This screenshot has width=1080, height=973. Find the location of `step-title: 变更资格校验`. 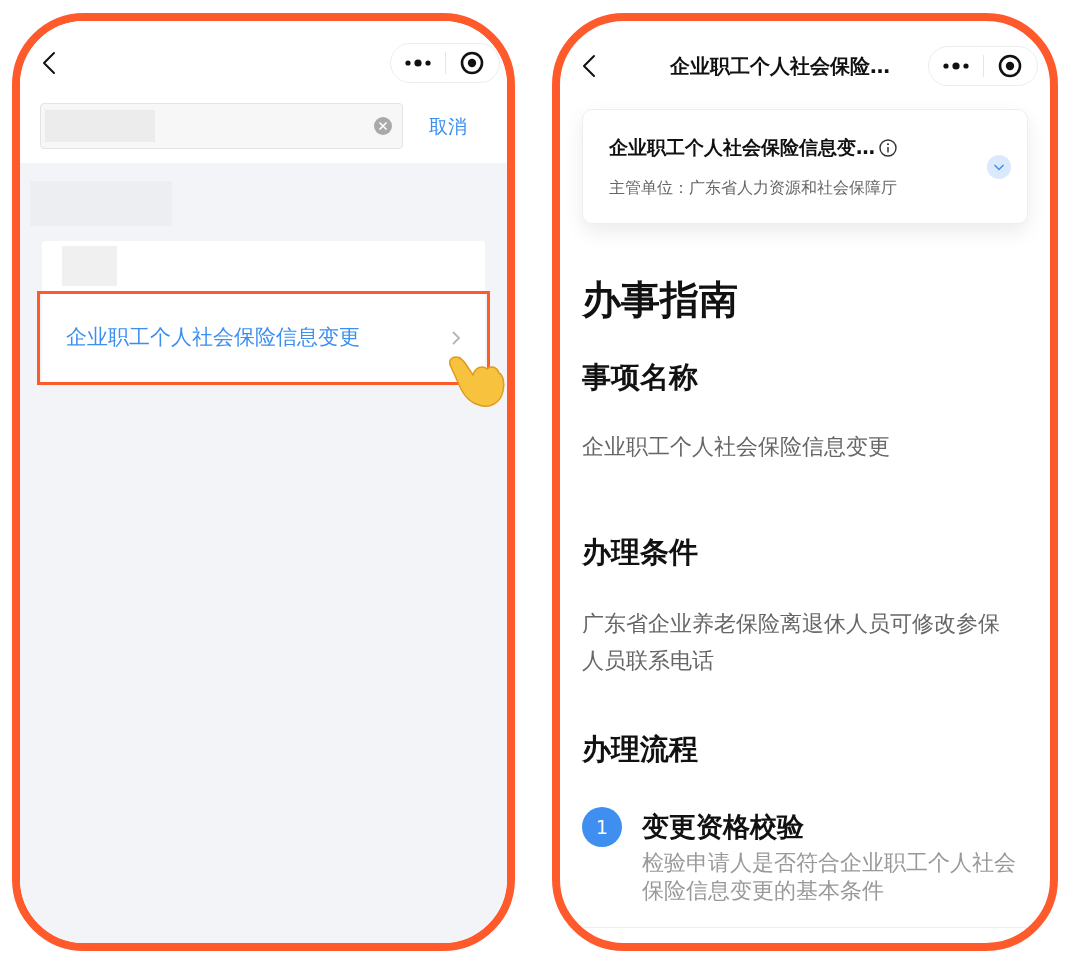

step-title: 变更资格校验 is located at coordinates (723, 827).